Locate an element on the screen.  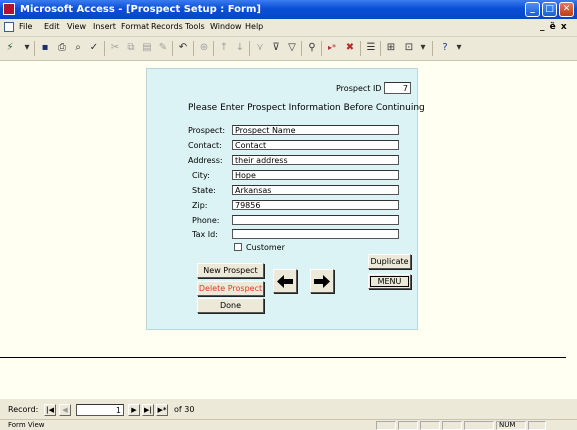
status-text: Form View is located at coordinates (26, 425).